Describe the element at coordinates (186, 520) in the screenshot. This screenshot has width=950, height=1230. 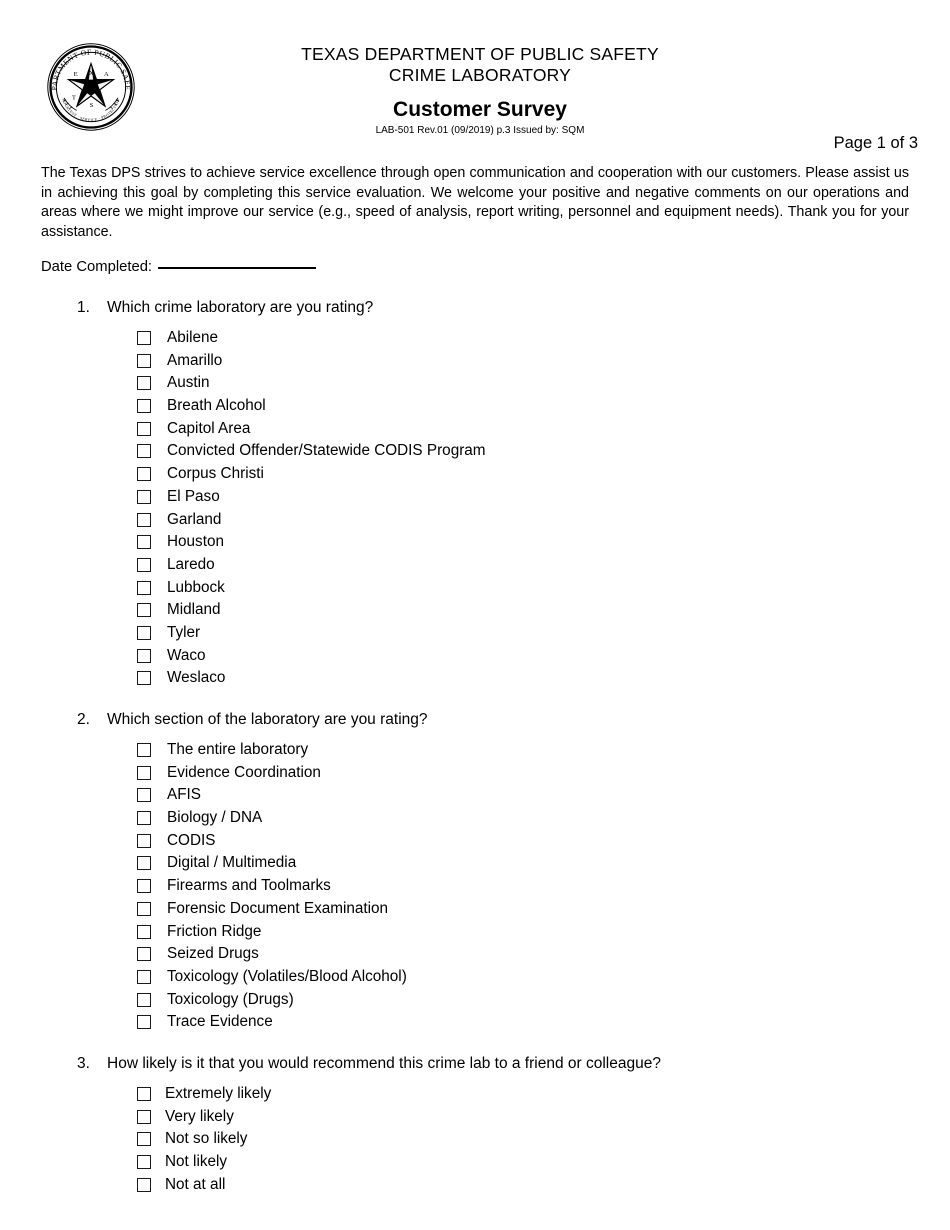
I see `option-row: Garland` at that location.